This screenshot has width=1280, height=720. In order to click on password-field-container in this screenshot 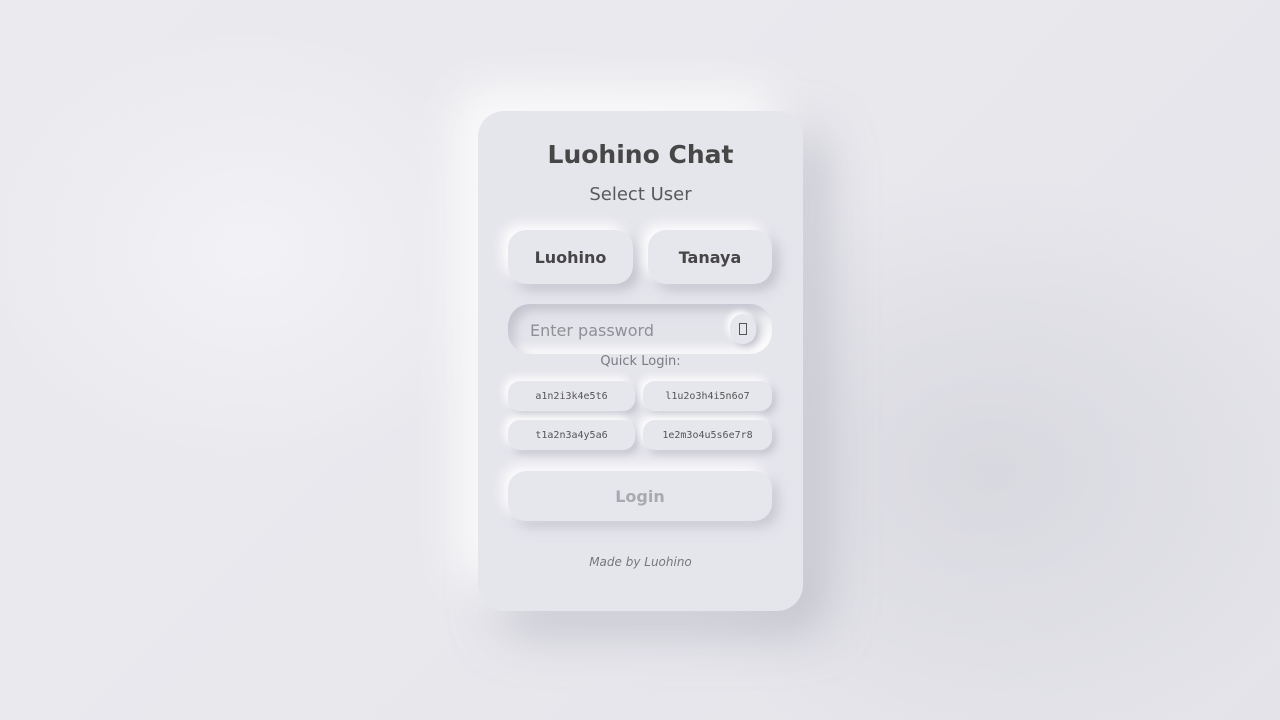, I will do `click(640, 330)`.